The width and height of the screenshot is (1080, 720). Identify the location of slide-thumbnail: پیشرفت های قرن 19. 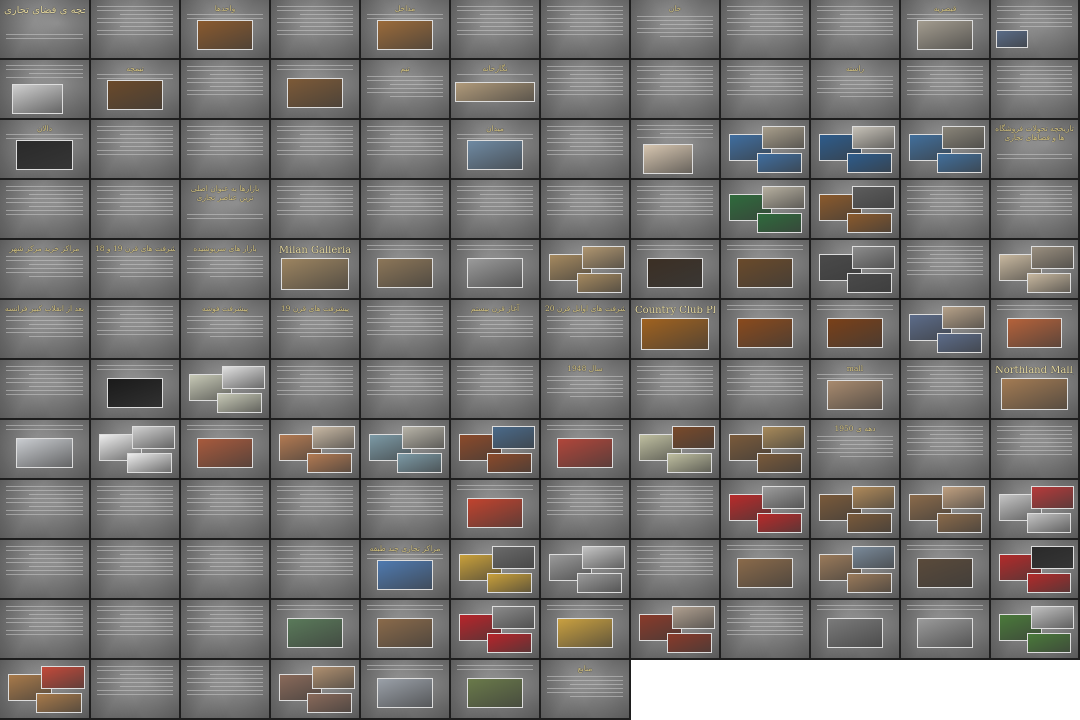
(316, 330).